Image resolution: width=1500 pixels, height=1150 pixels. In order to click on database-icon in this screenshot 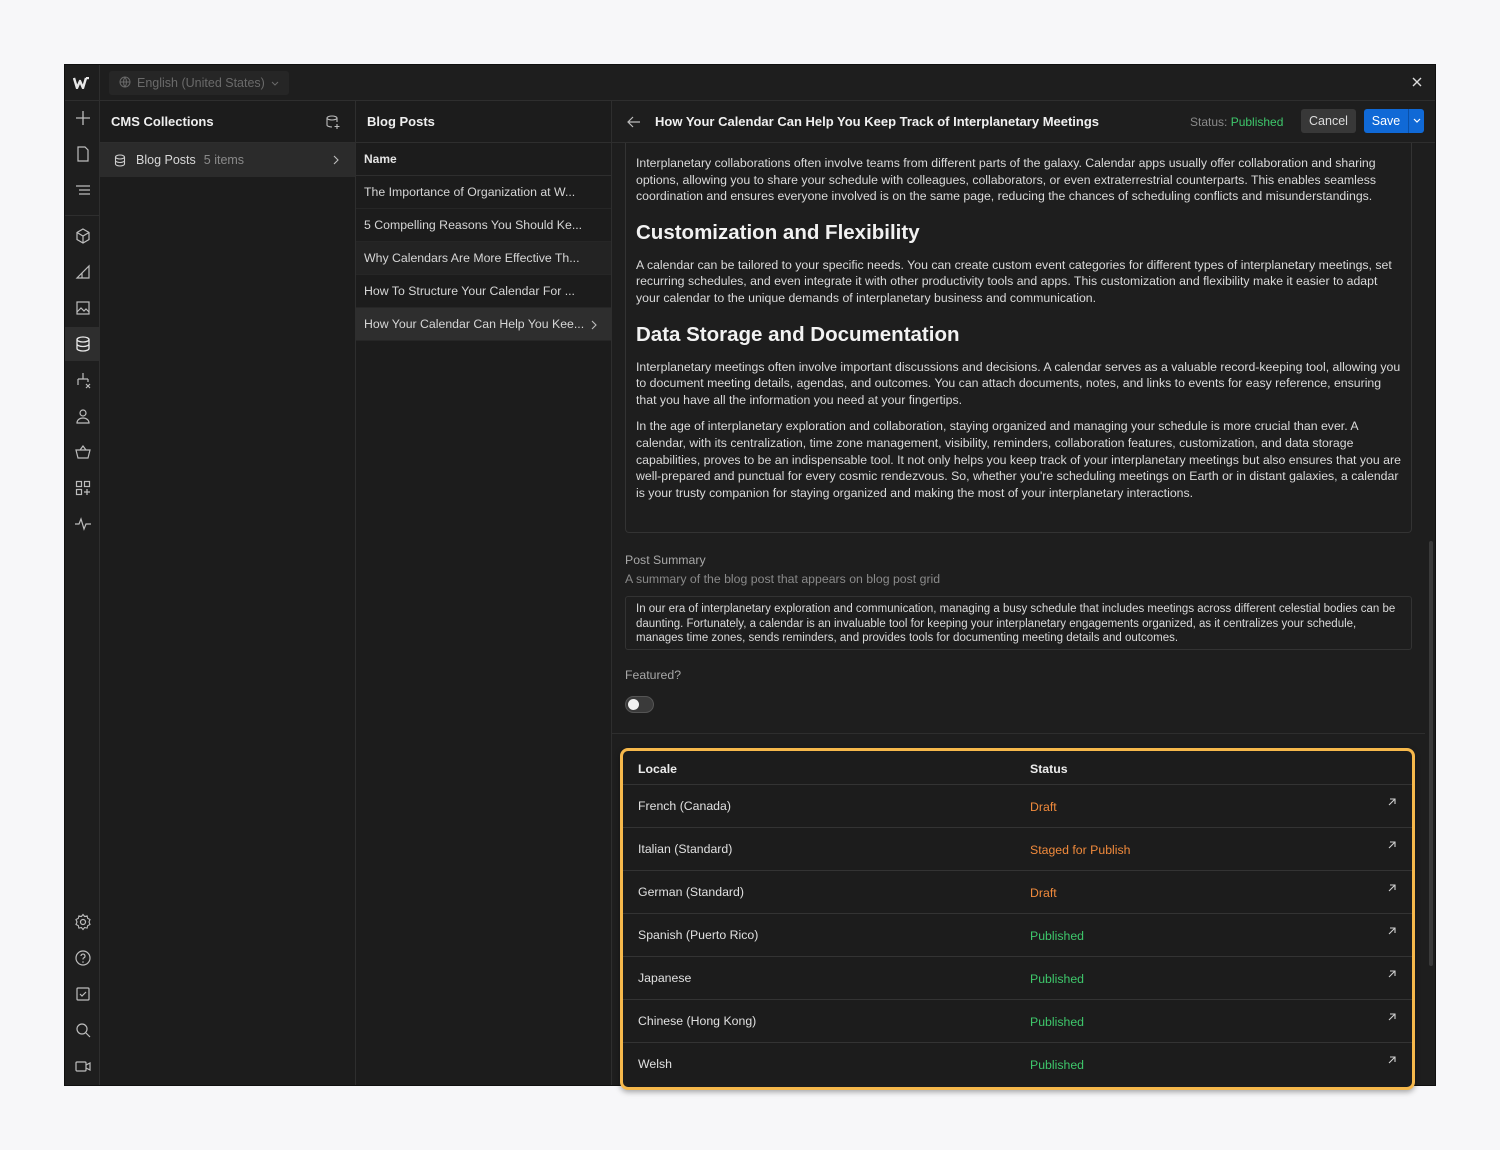, I will do `click(120, 160)`.